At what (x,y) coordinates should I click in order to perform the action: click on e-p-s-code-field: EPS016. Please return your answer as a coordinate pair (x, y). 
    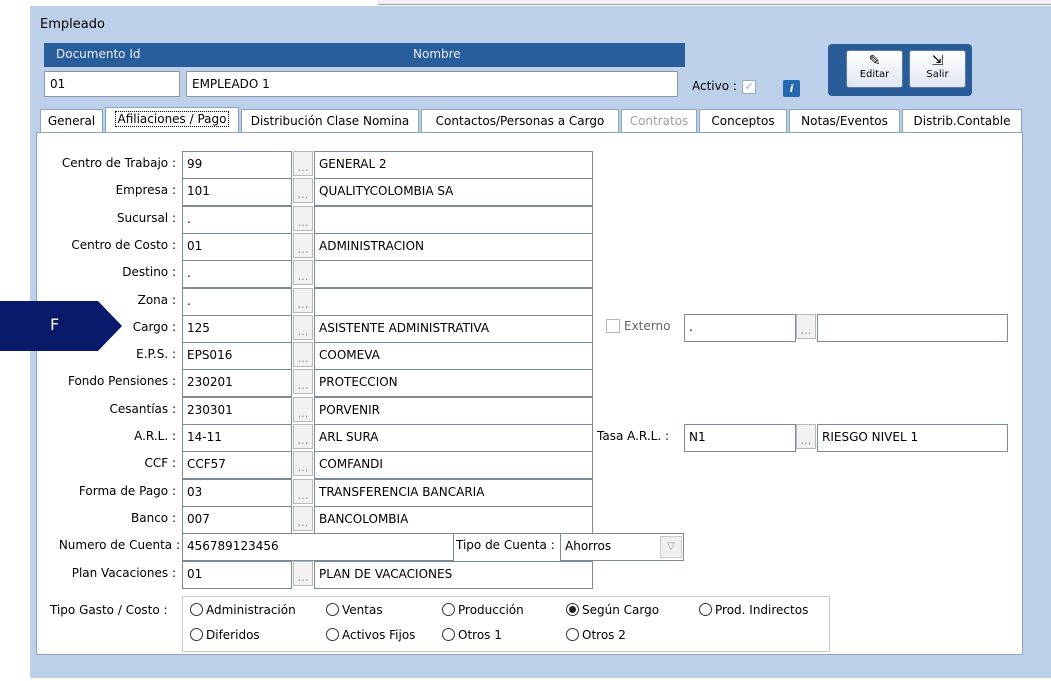
    Looking at the image, I should click on (237, 356).